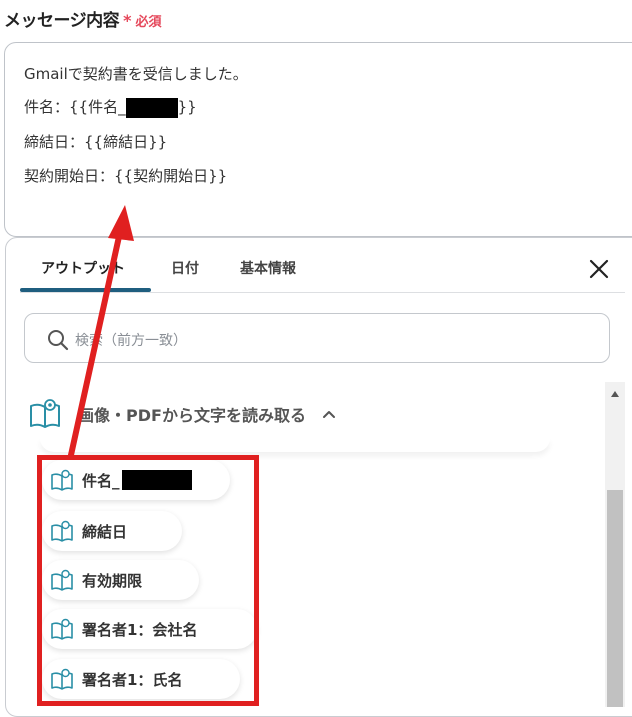 The image size is (632, 717). I want to click on message-line-2: 件名：{{件名_}}, so click(110, 107).